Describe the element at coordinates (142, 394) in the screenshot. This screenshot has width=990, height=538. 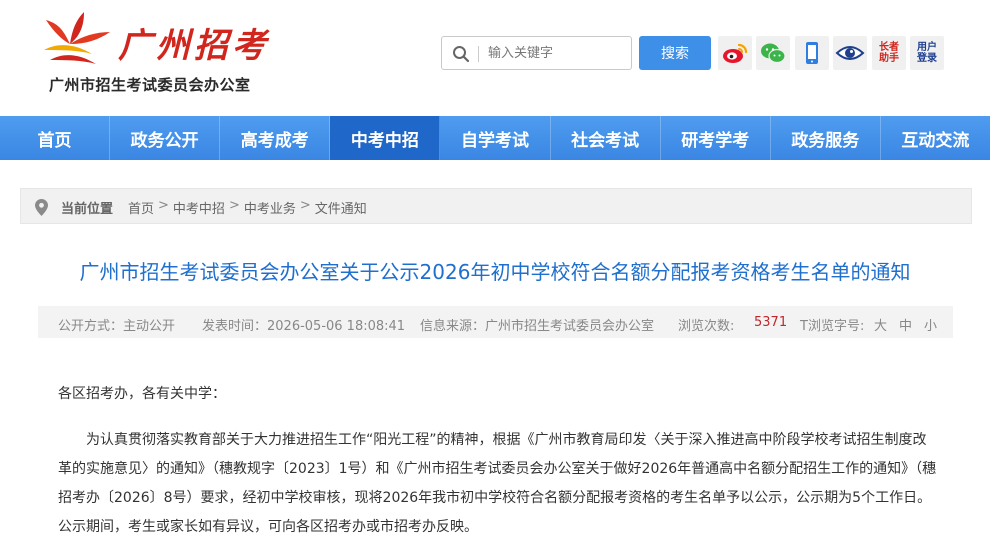
I see `article-greeting: 各区招考办，各有关中学：` at that location.